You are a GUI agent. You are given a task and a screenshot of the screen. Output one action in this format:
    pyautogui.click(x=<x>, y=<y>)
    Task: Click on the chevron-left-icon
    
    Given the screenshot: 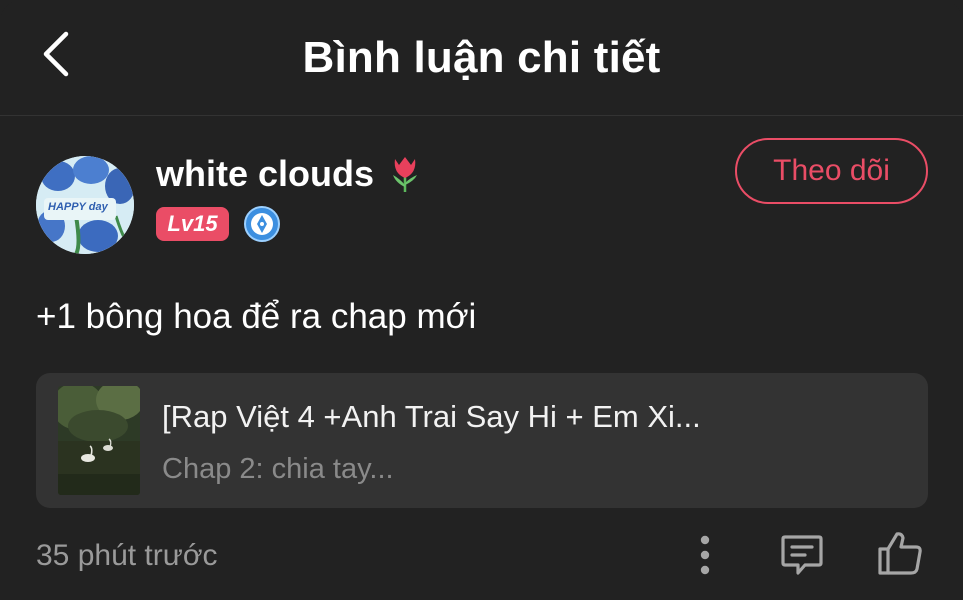 What is the action you would take?
    pyautogui.click(x=56, y=54)
    